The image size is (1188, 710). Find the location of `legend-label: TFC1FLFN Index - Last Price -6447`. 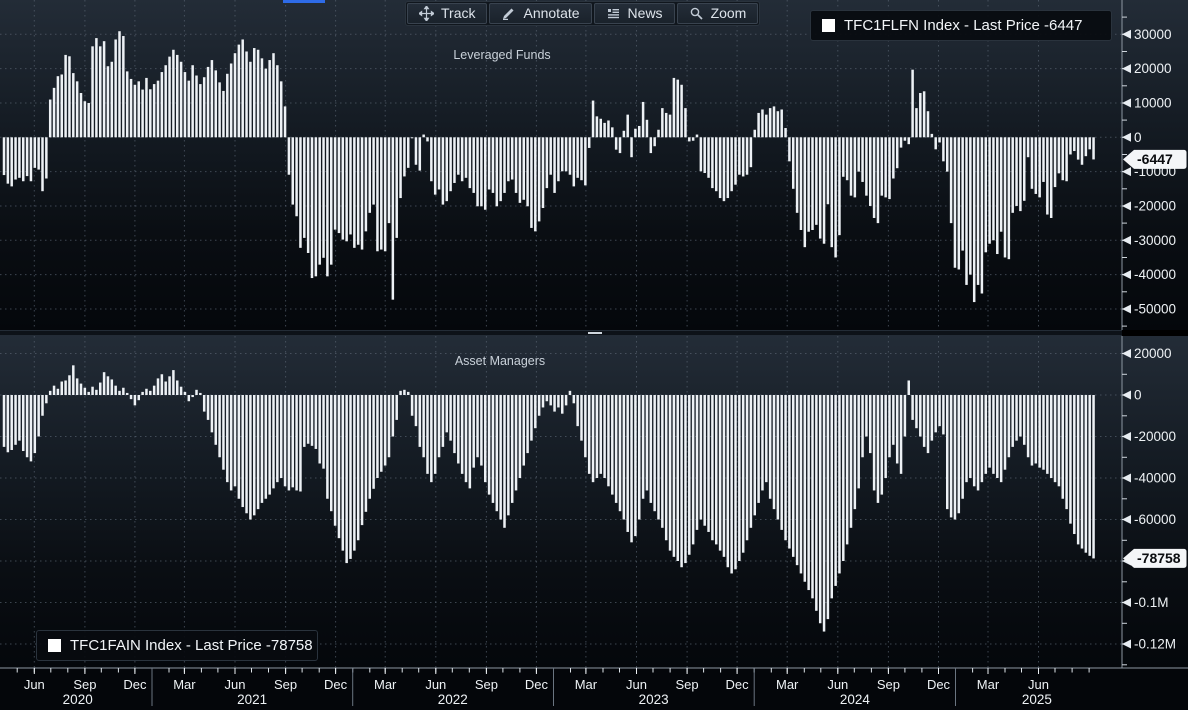

legend-label: TFC1FLFN Index - Last Price -6447 is located at coordinates (963, 25).